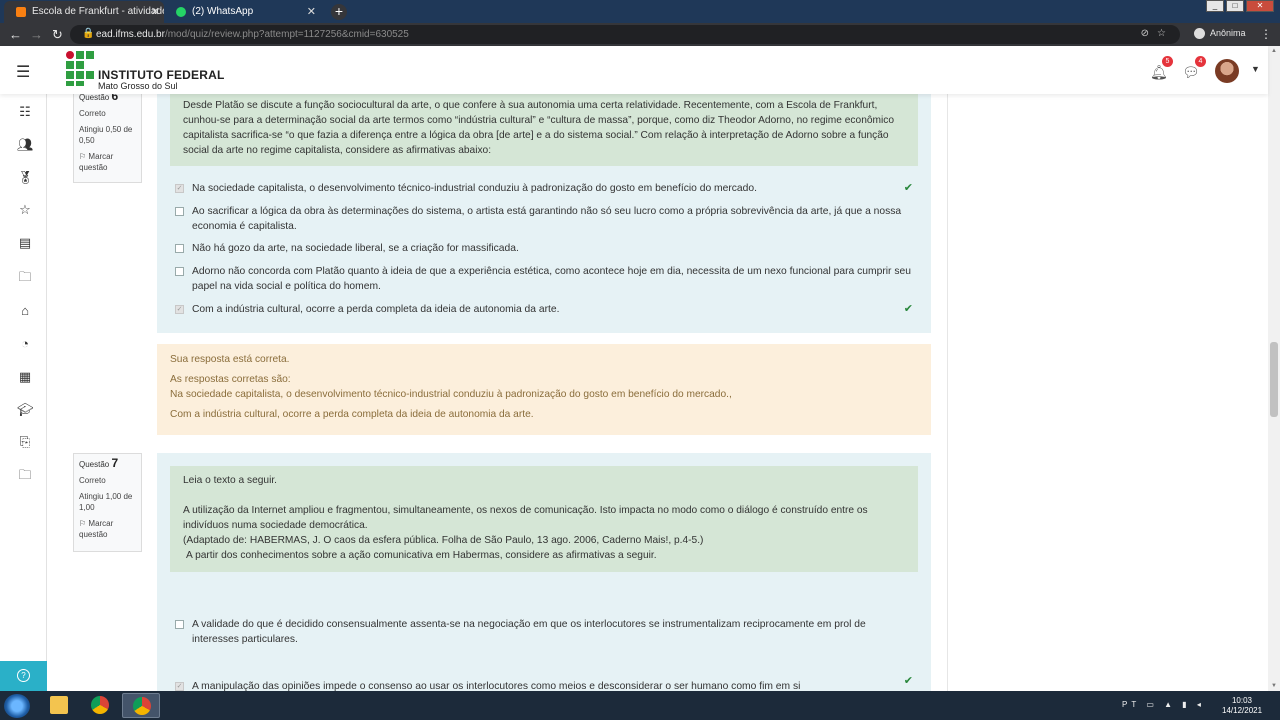  Describe the element at coordinates (1242, 700) in the screenshot. I see `clock-time: 10:03` at that location.